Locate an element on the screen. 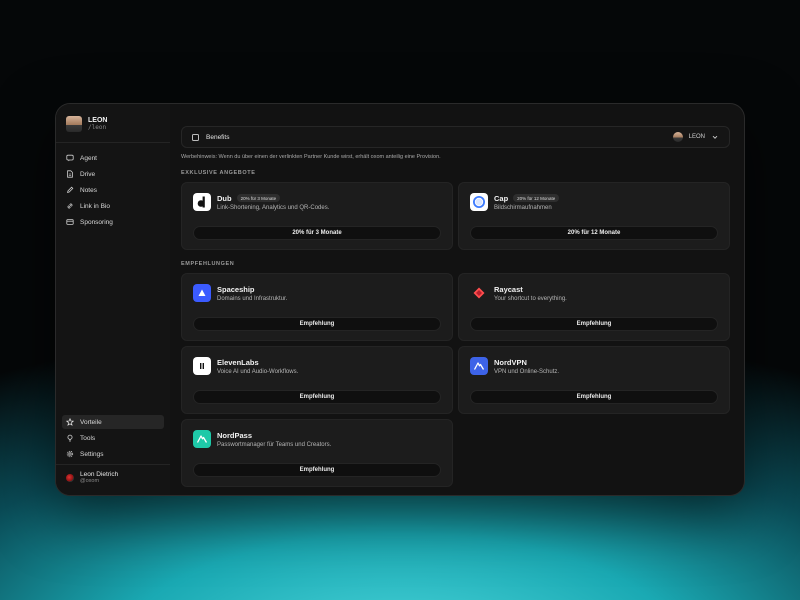 This screenshot has height=600, width=800. sidebar-item-label: Sponsoring is located at coordinates (96, 222).